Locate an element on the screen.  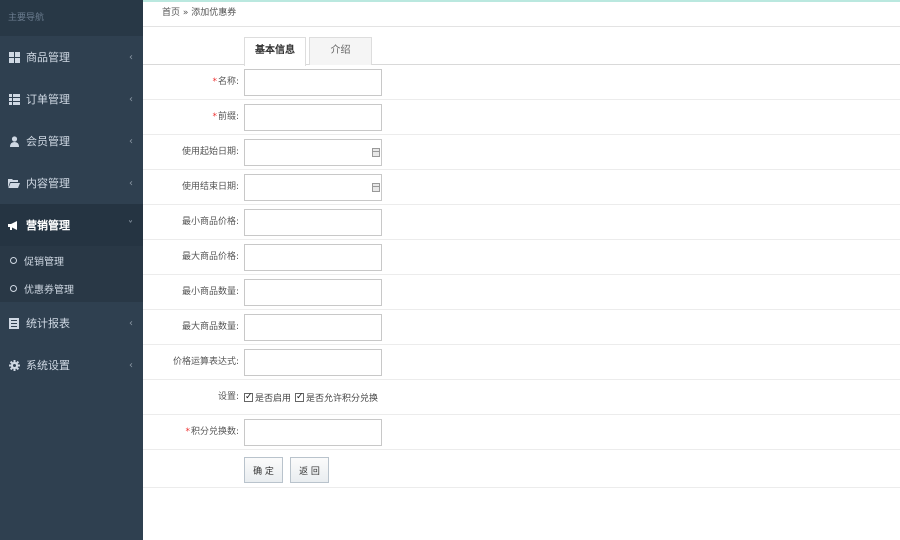
sidebar-item-settings: 系统设置 ‹ is located at coordinates (71, 365).